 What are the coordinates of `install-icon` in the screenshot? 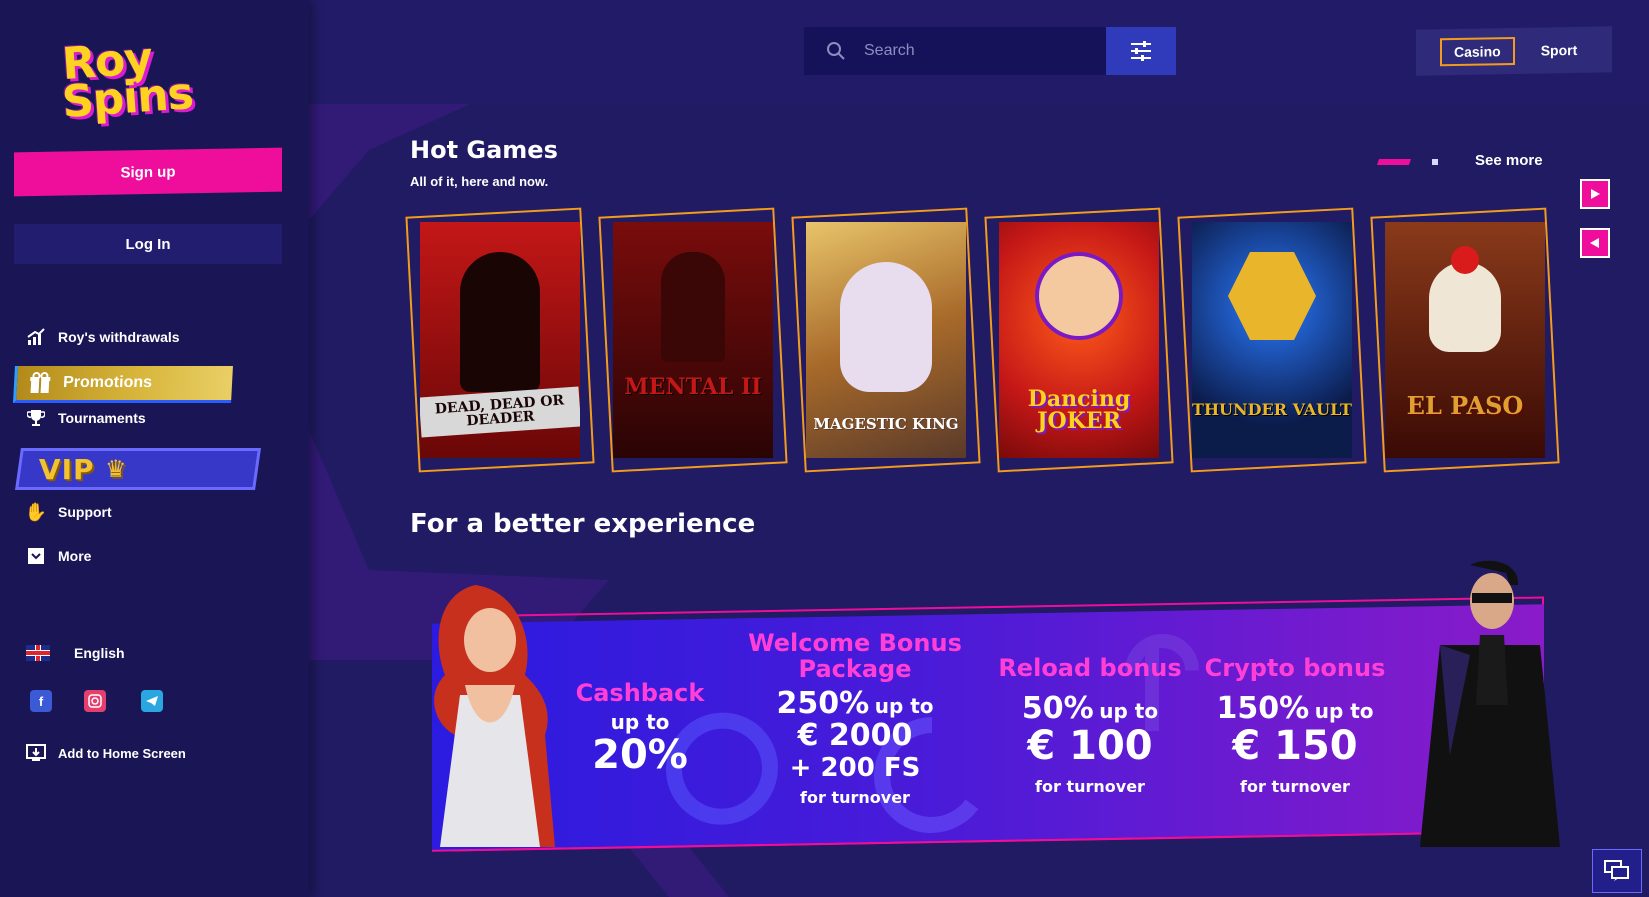 It's located at (36, 753).